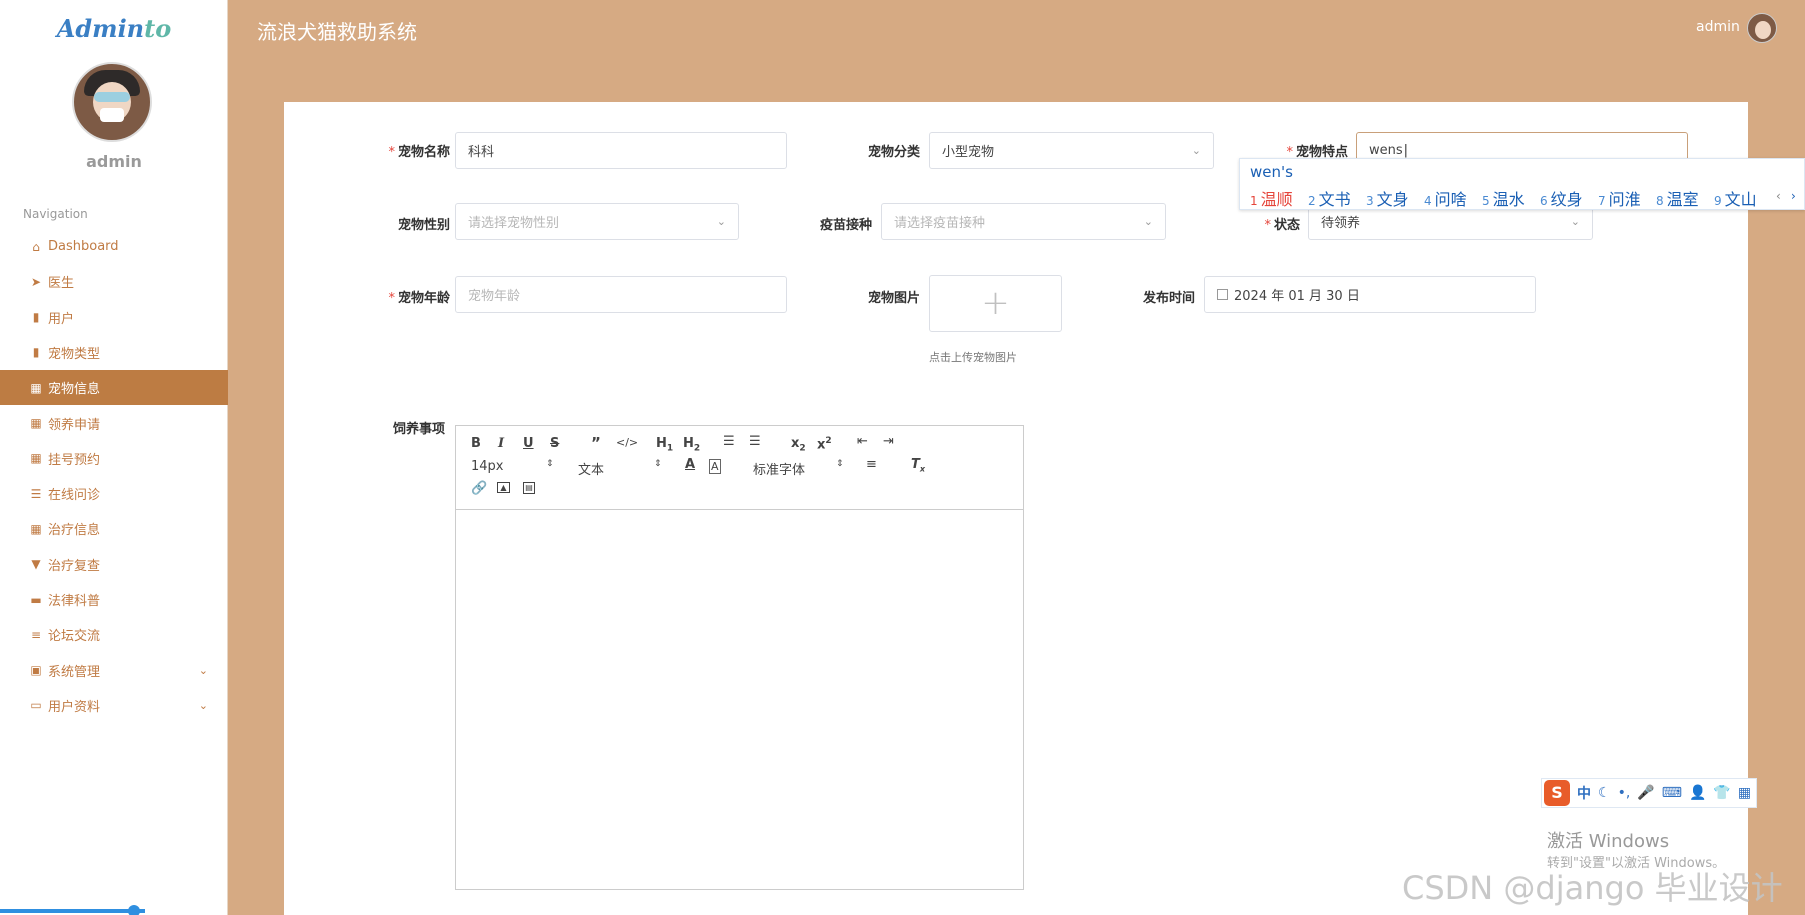 The image size is (1805, 915). What do you see at coordinates (114, 599) in the screenshot?
I see `sidebar-item: ▬ 法律科普` at bounding box center [114, 599].